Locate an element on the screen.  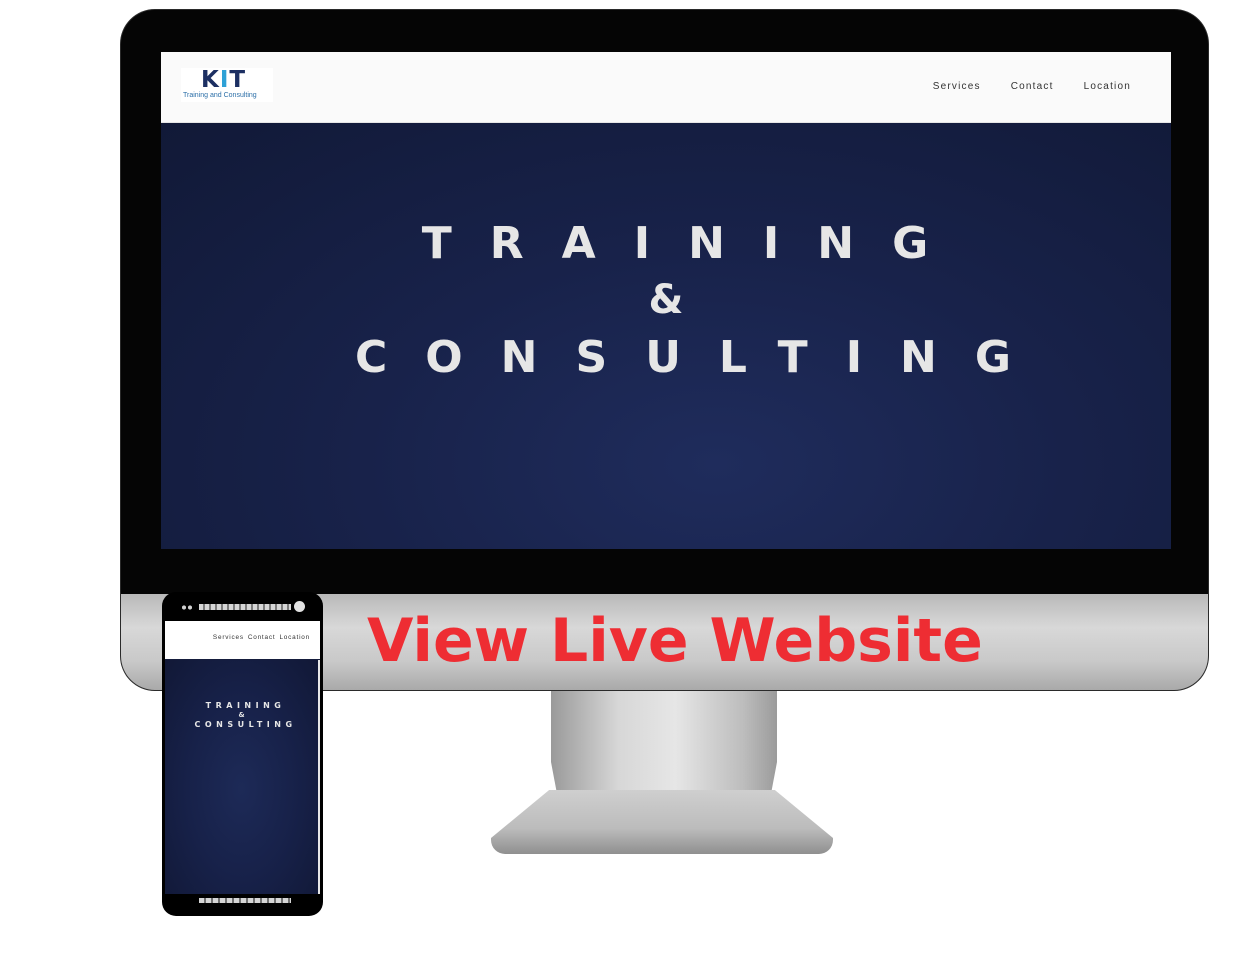
mobile-nav: Services Contact Location is located at coordinates (261, 637).